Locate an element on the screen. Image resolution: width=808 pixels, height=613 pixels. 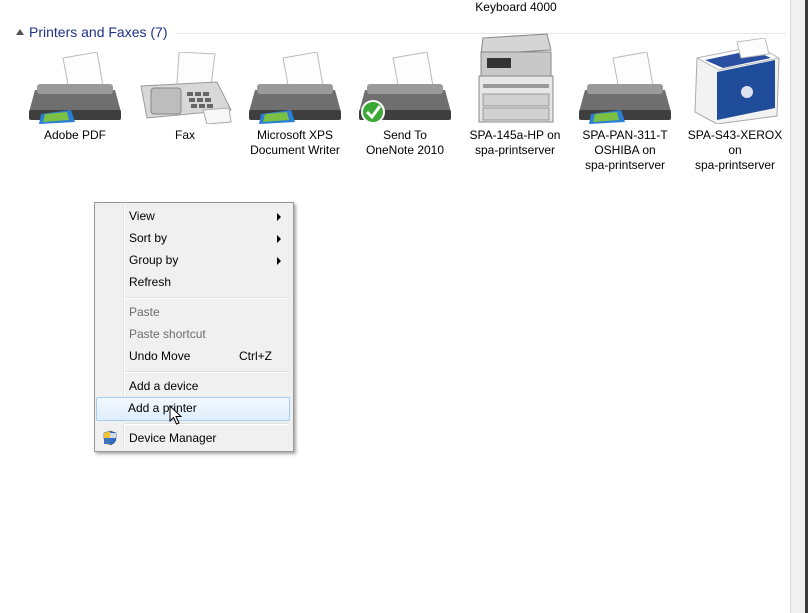
device-caption-keyboard: Keyboard 4000 is located at coordinates (516, 7).